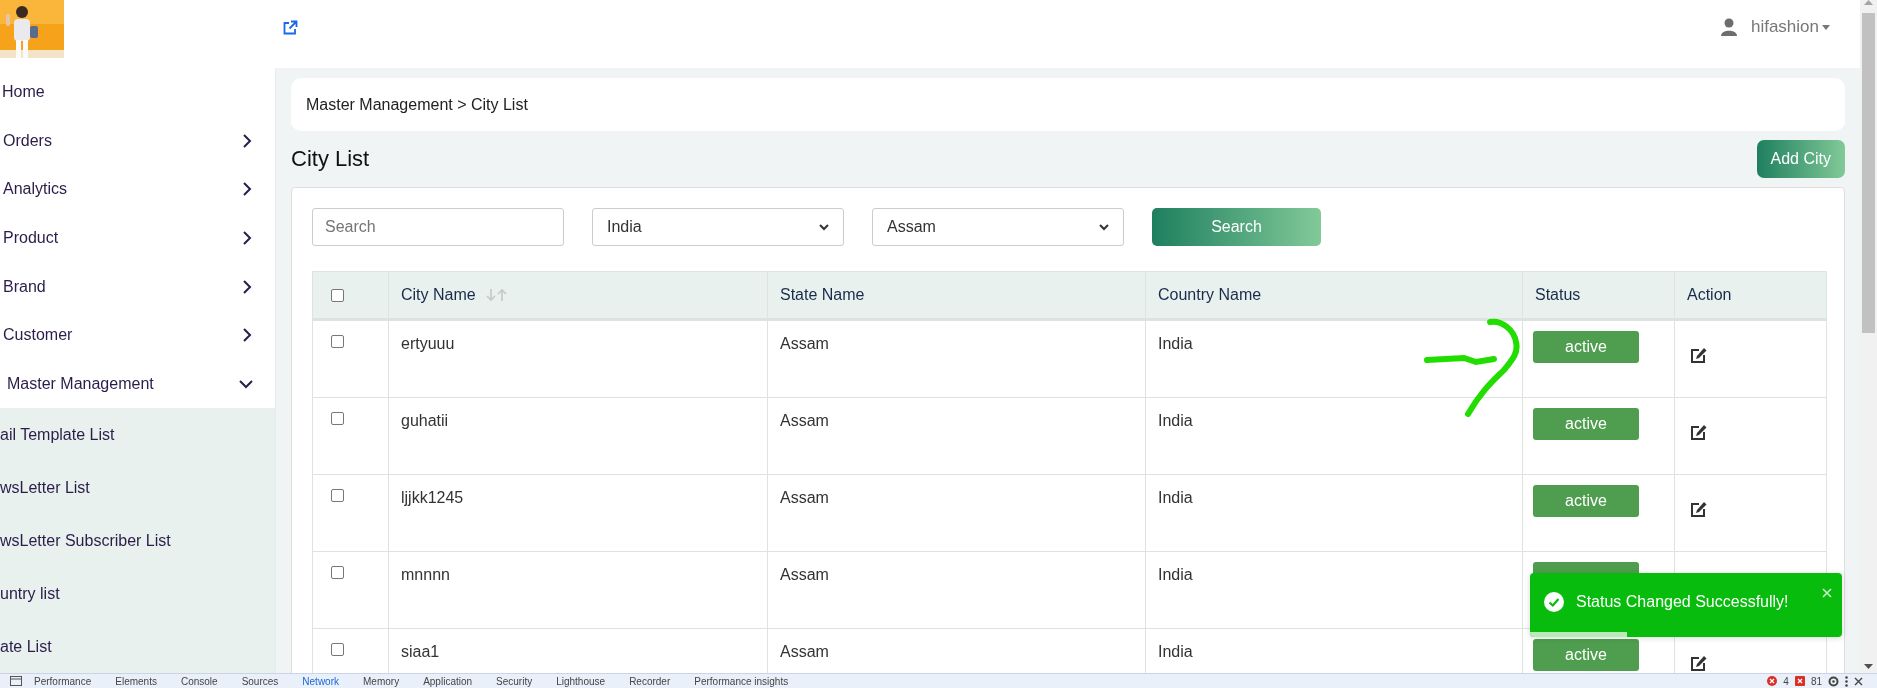 The height and width of the screenshot is (688, 1877). Describe the element at coordinates (425, 420) in the screenshot. I see `table-cell: guhatii` at that location.